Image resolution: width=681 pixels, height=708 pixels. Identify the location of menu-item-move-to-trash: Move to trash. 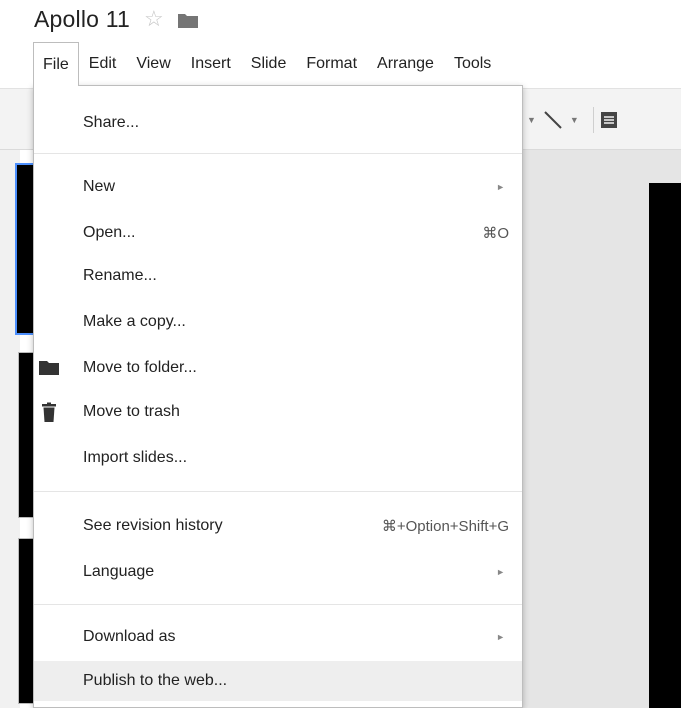
(278, 412).